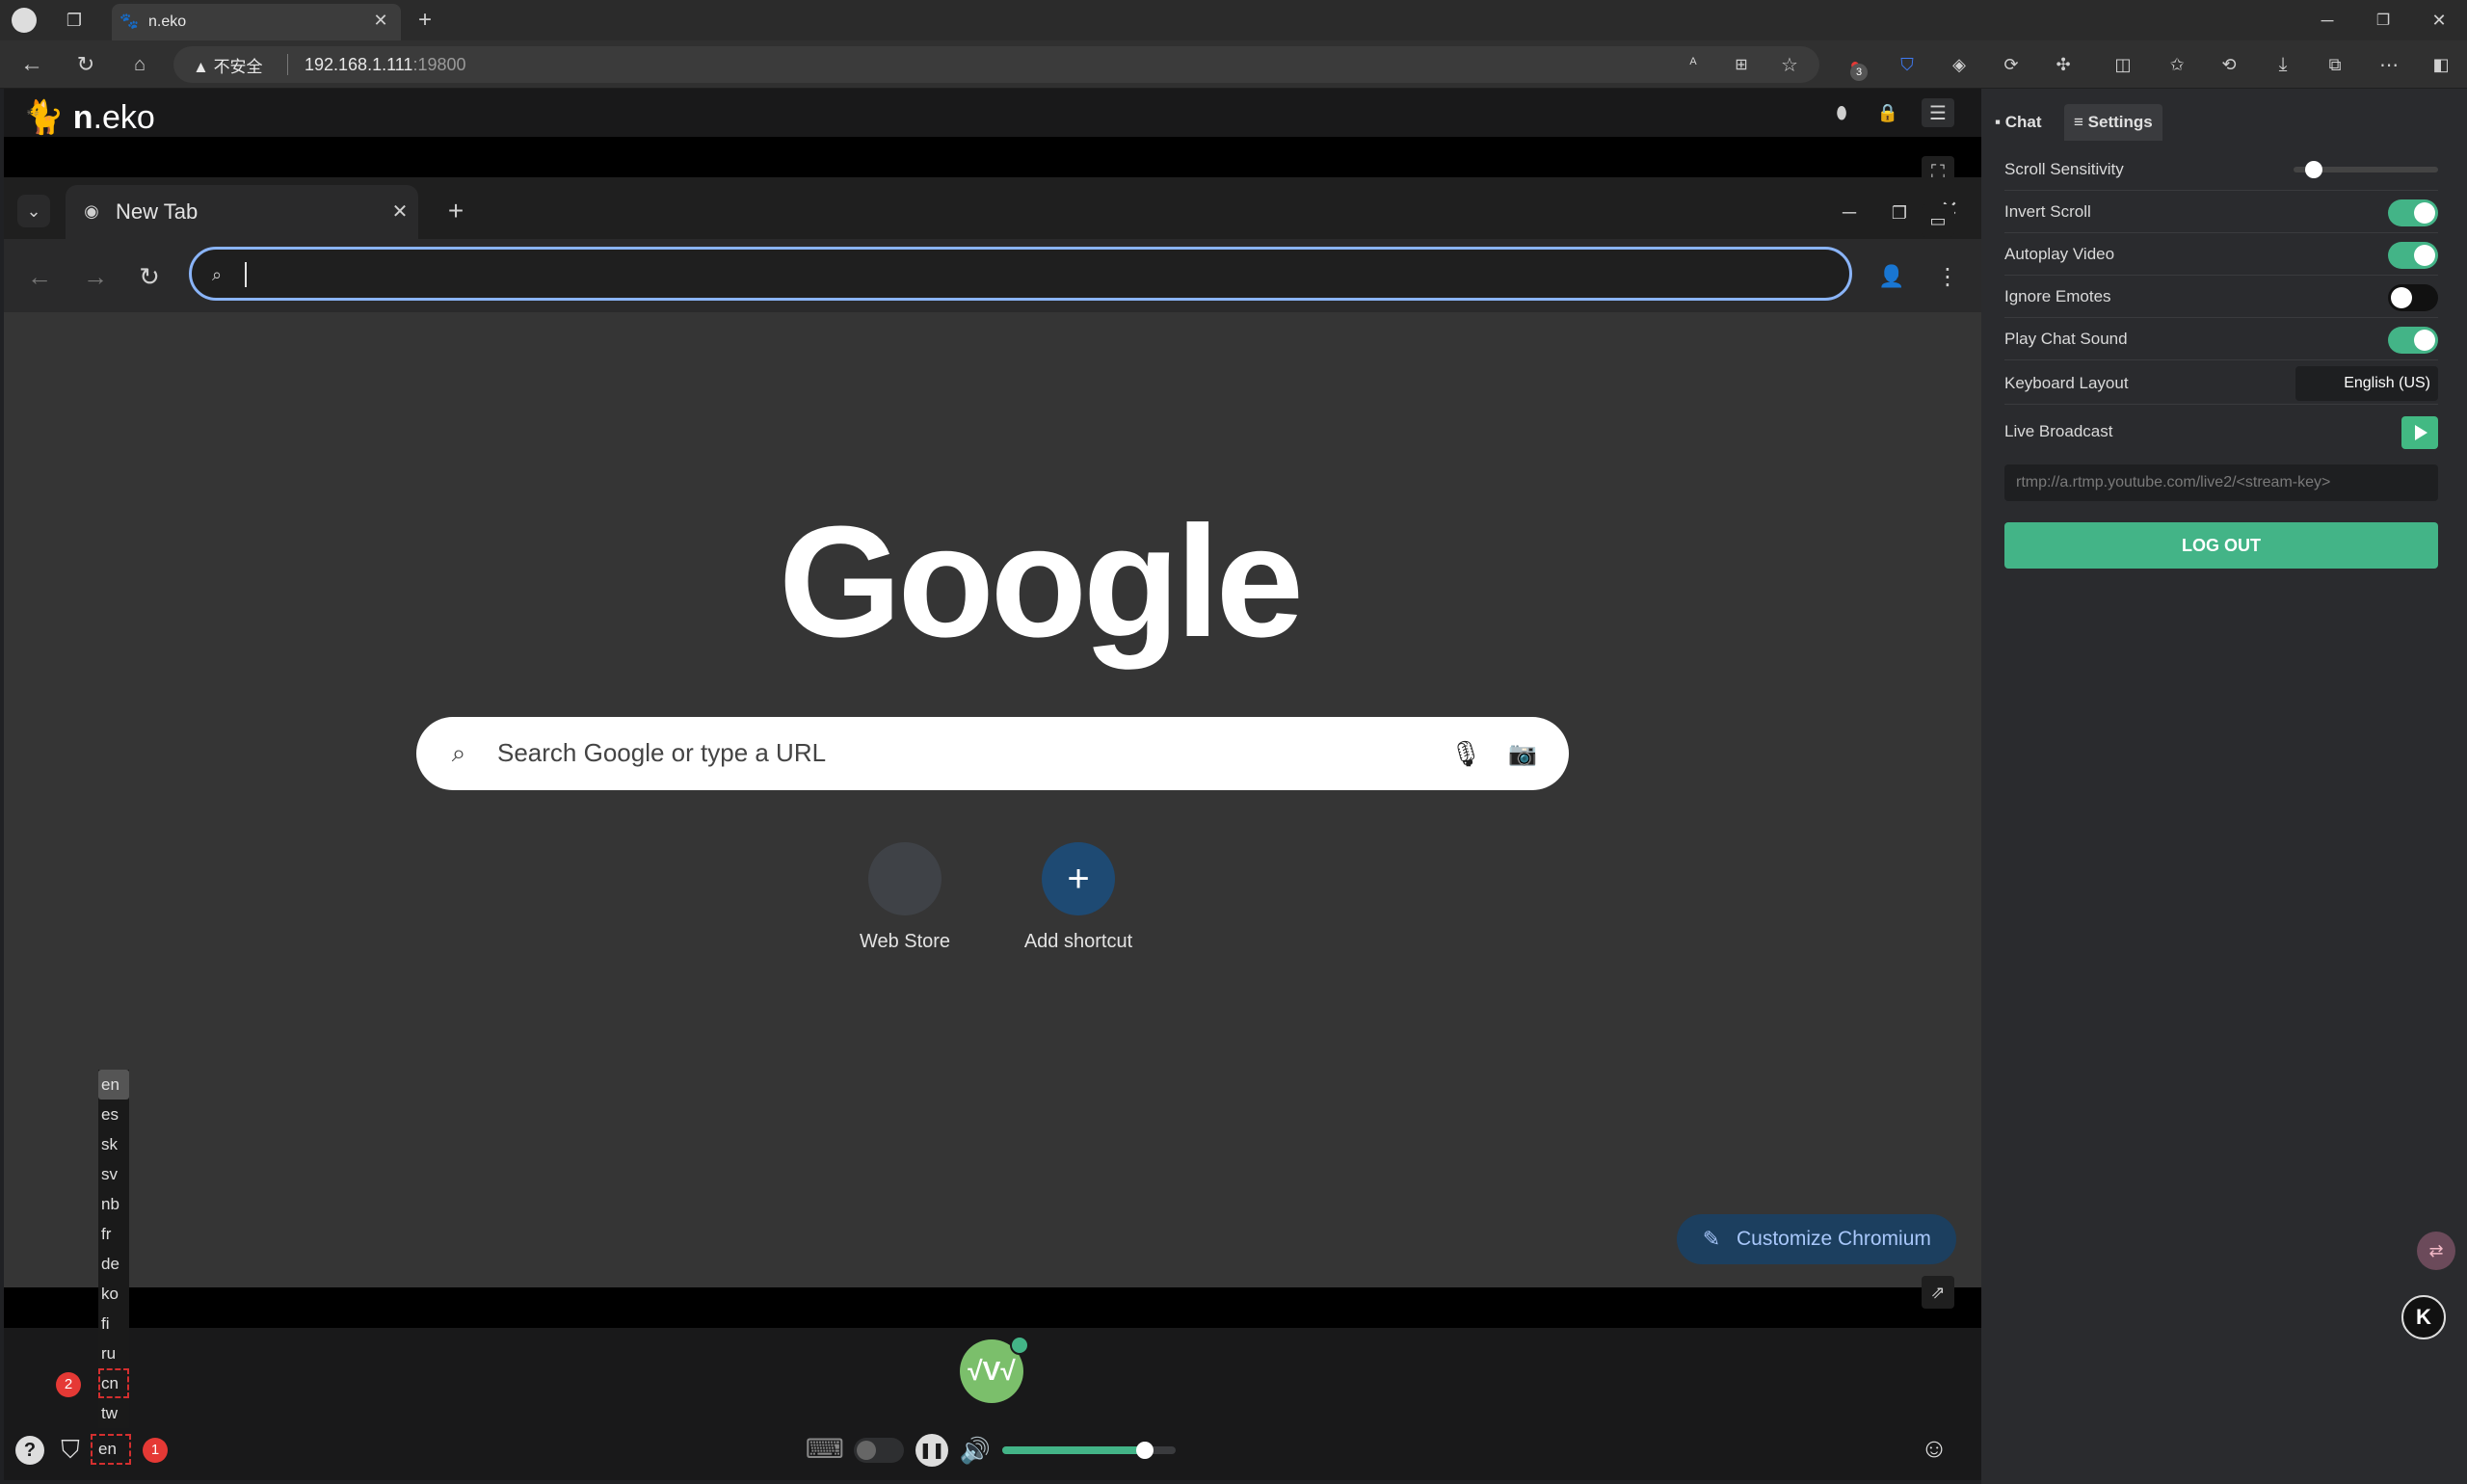 This screenshot has height=1484, width=2467. I want to click on tab-search-icon: ⌄, so click(33, 211).